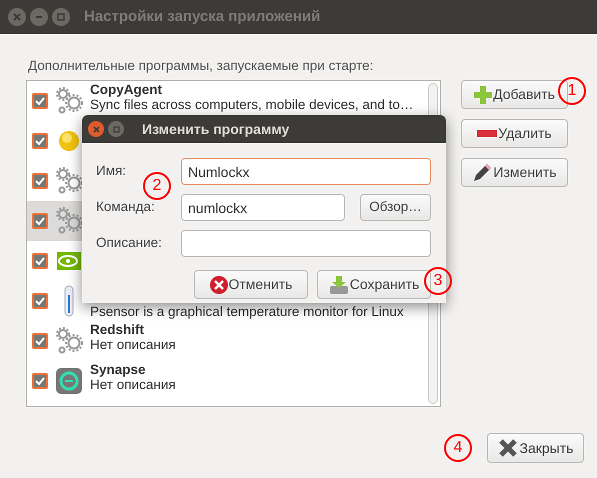 The image size is (597, 478). I want to click on program-name: Redshift, so click(117, 329).